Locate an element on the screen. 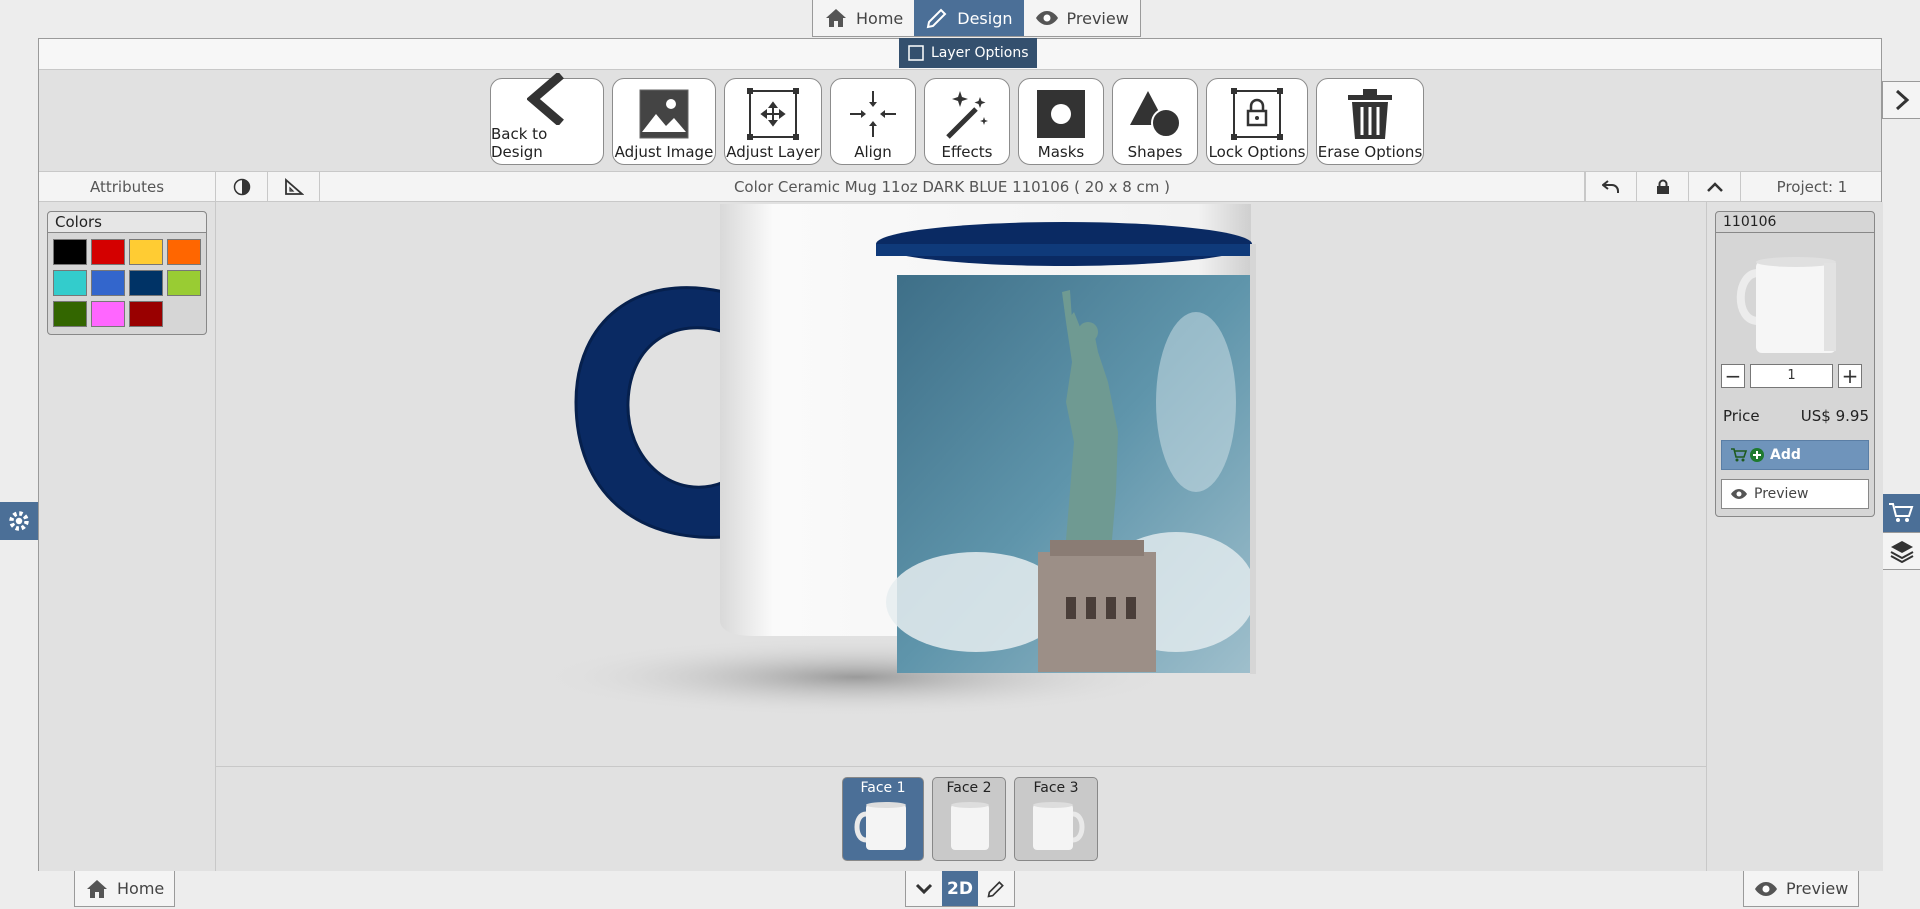 Image resolution: width=1920 pixels, height=909 pixels. lock-icon is located at coordinates (1257, 114).